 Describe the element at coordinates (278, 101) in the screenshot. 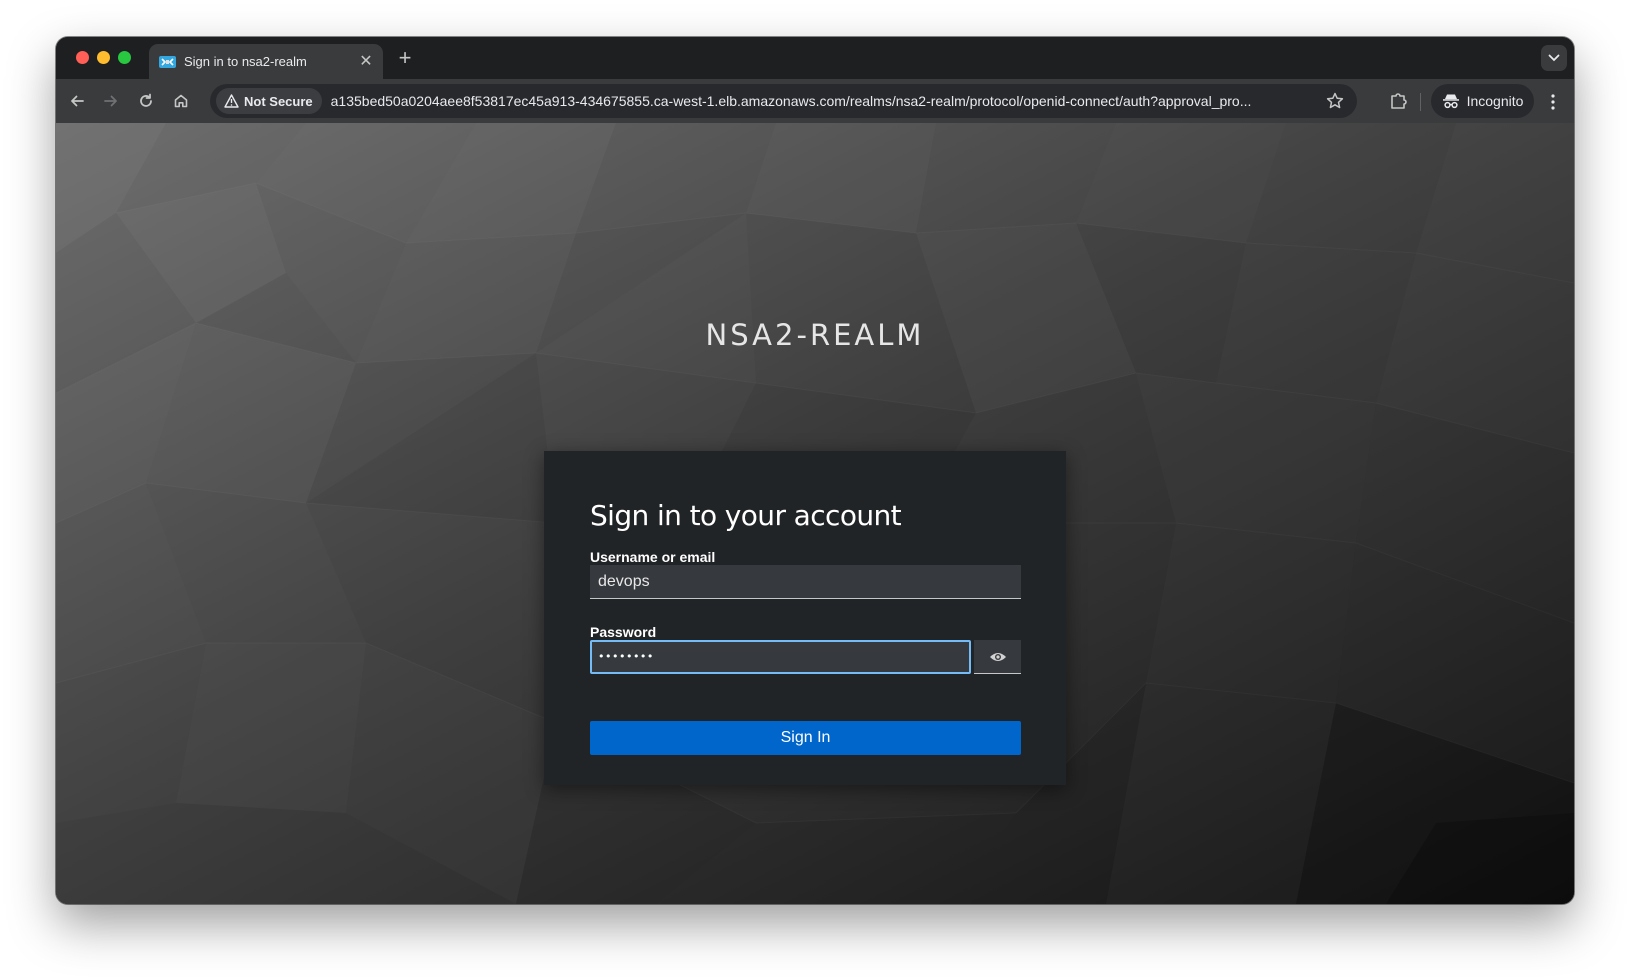

I see `security-chip-label: Not Secure` at that location.